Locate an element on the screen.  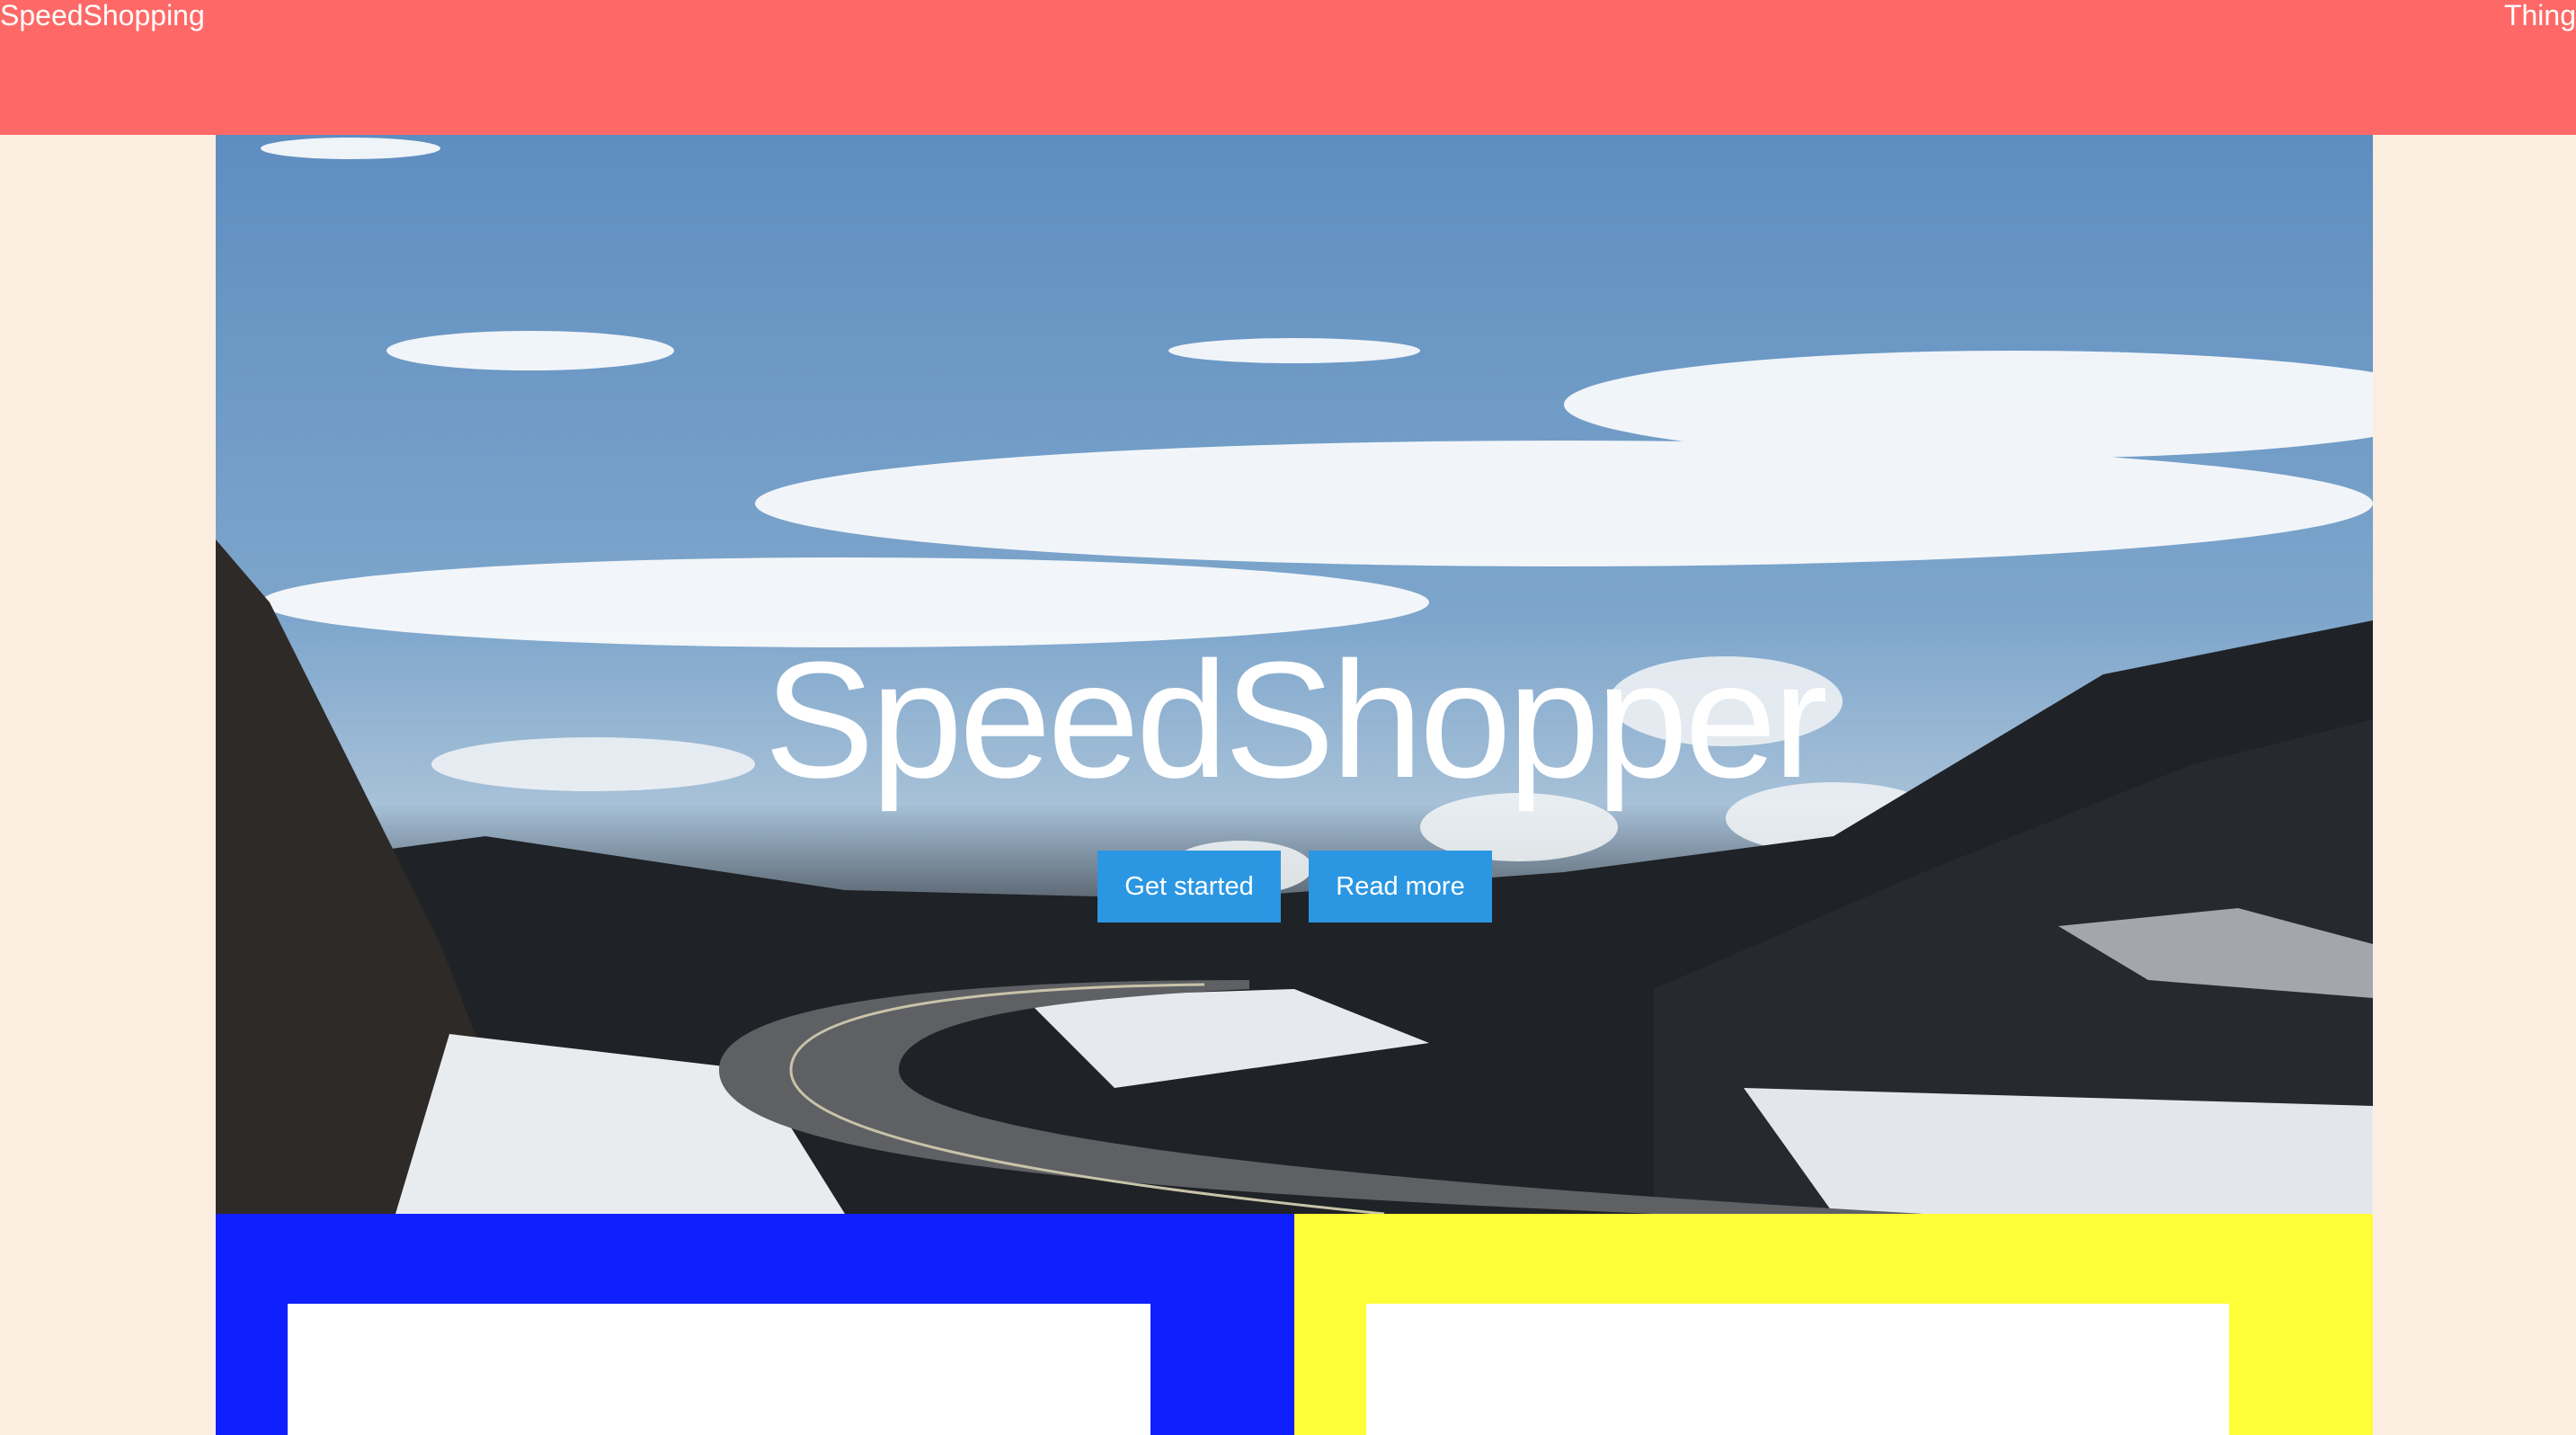
get-started-button: Get started is located at coordinates (1189, 886).